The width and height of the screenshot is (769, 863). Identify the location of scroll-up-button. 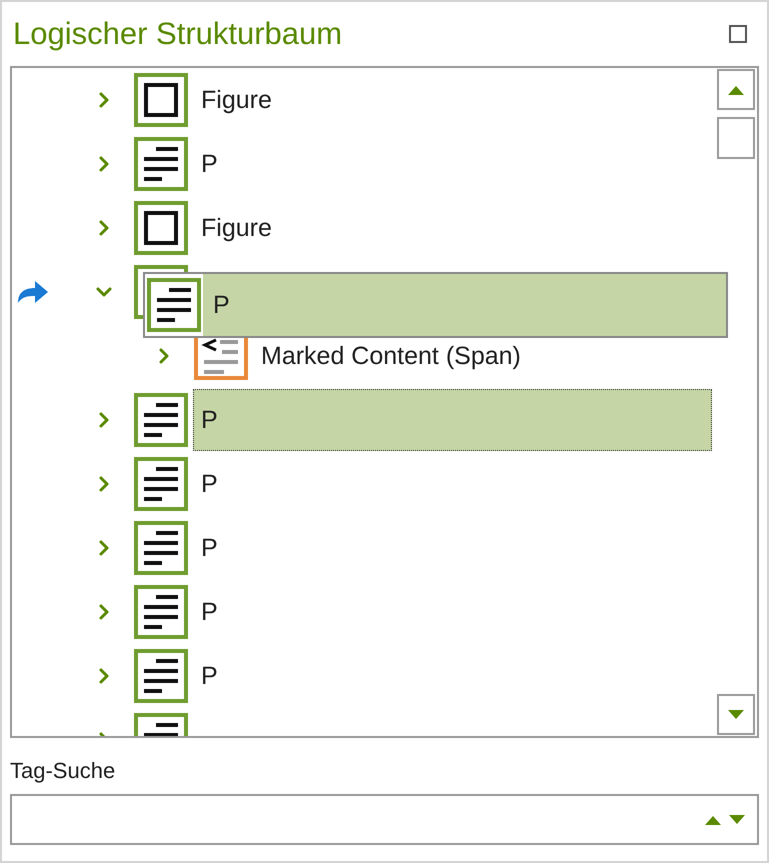
(736, 89).